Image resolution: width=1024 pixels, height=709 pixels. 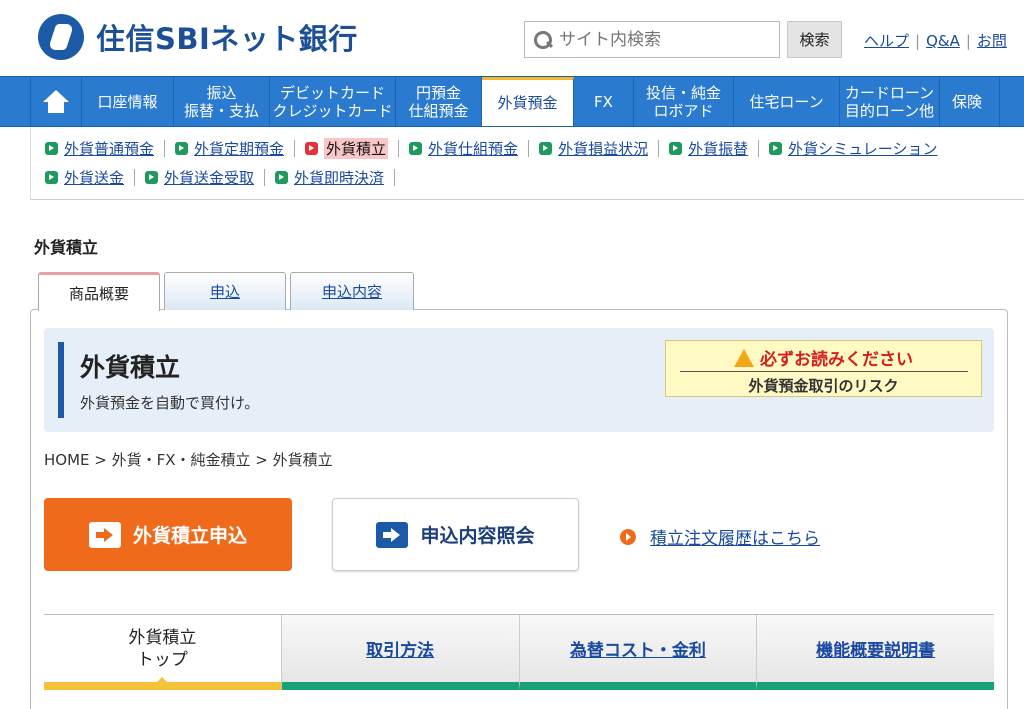 I want to click on order-history-link: 積立注文履歴はこちら, so click(x=735, y=536).